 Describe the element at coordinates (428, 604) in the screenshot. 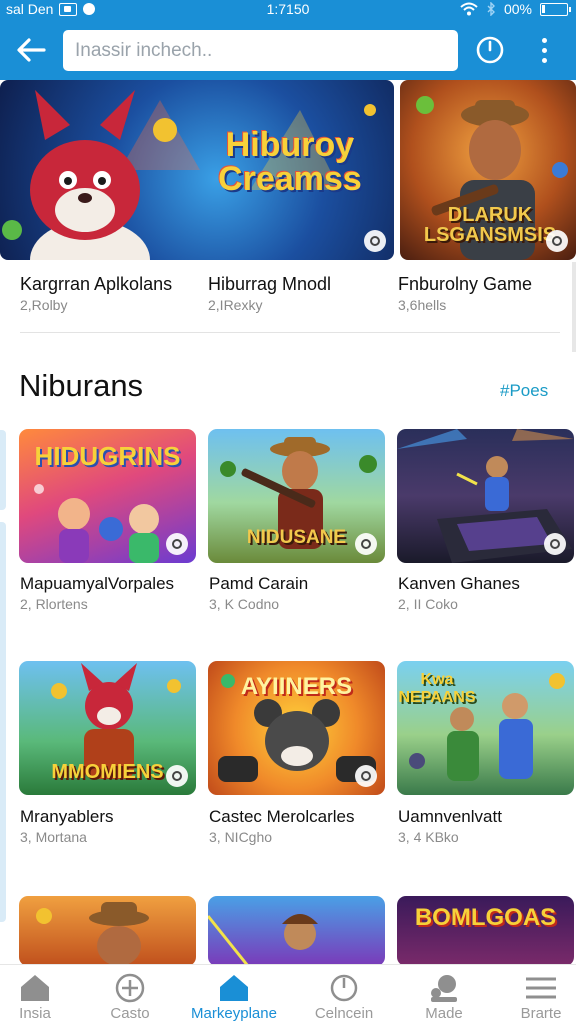

I see `game-sub-3: 2, II Coko` at that location.